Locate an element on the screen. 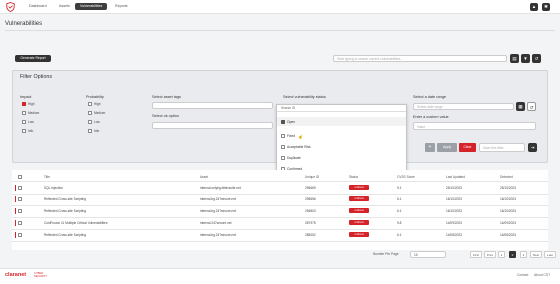 Image resolution: width=560 pixels, height=284 pixels. clear-button: Clear is located at coordinates (467, 147).